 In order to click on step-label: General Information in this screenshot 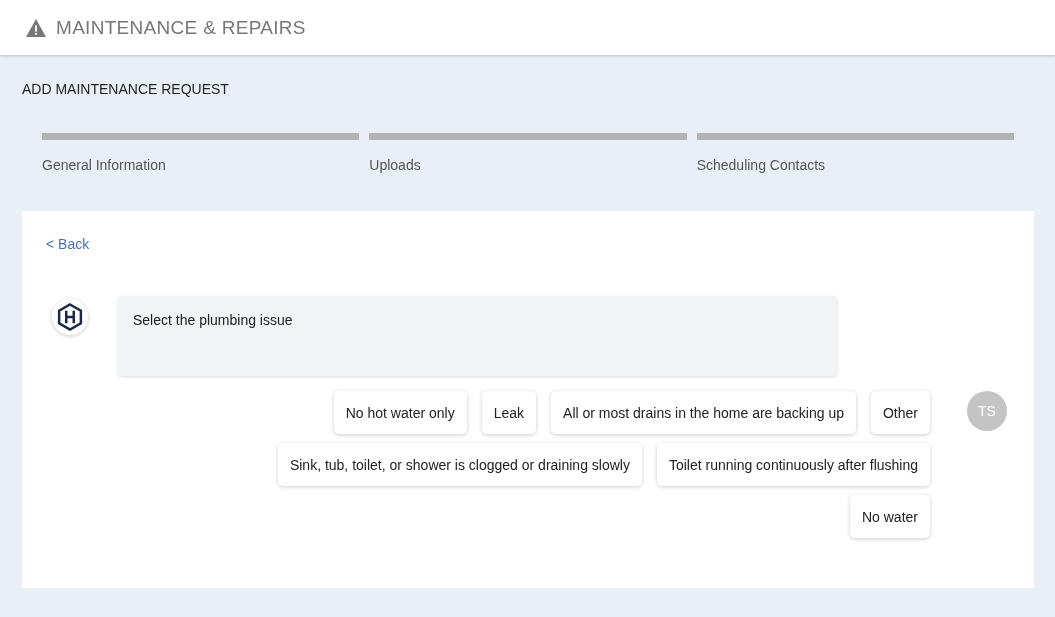, I will do `click(104, 165)`.